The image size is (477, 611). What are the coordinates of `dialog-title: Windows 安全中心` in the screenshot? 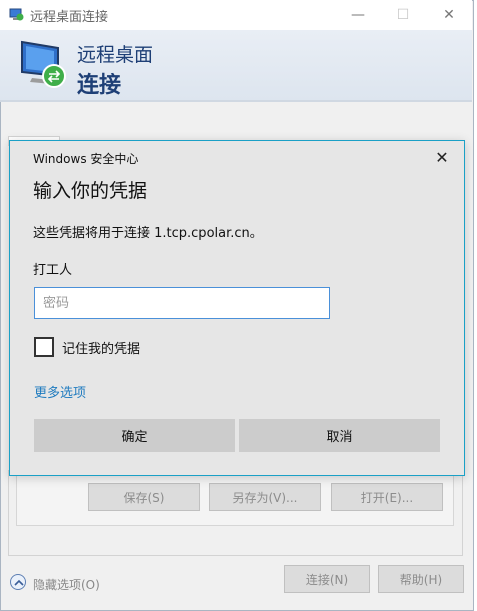 It's located at (86, 159).